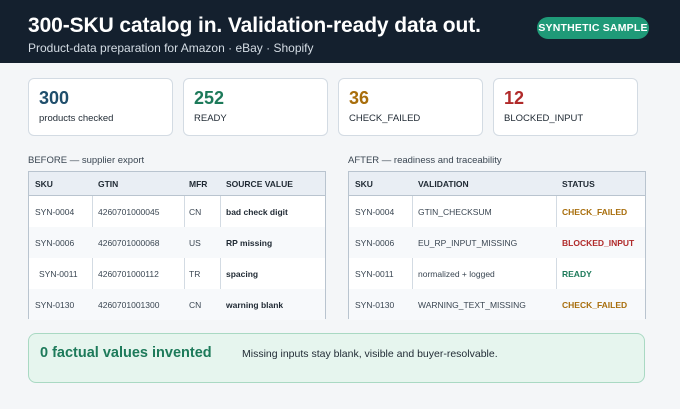 The width and height of the screenshot is (680, 409). I want to click on cell-validation: WARNING_TEXT_MISSING, so click(472, 304).